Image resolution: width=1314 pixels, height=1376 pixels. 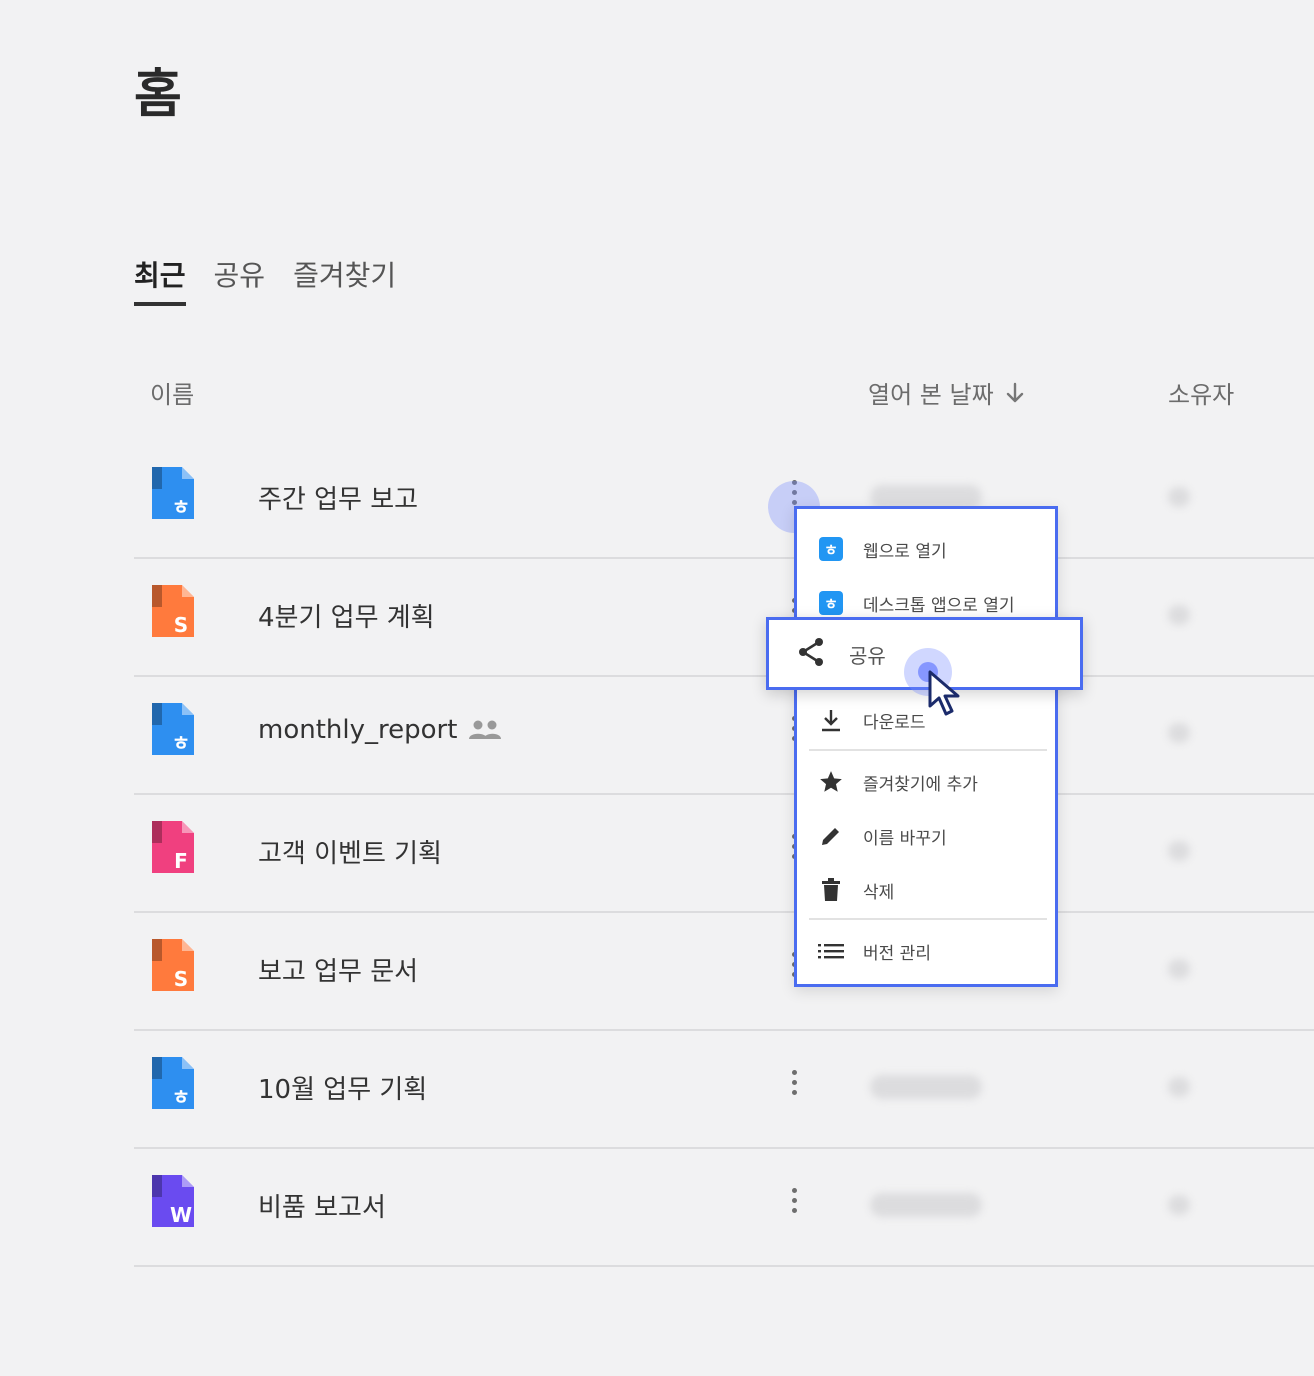 I want to click on file-name-text: 4분기 업무 계획, so click(x=346, y=618).